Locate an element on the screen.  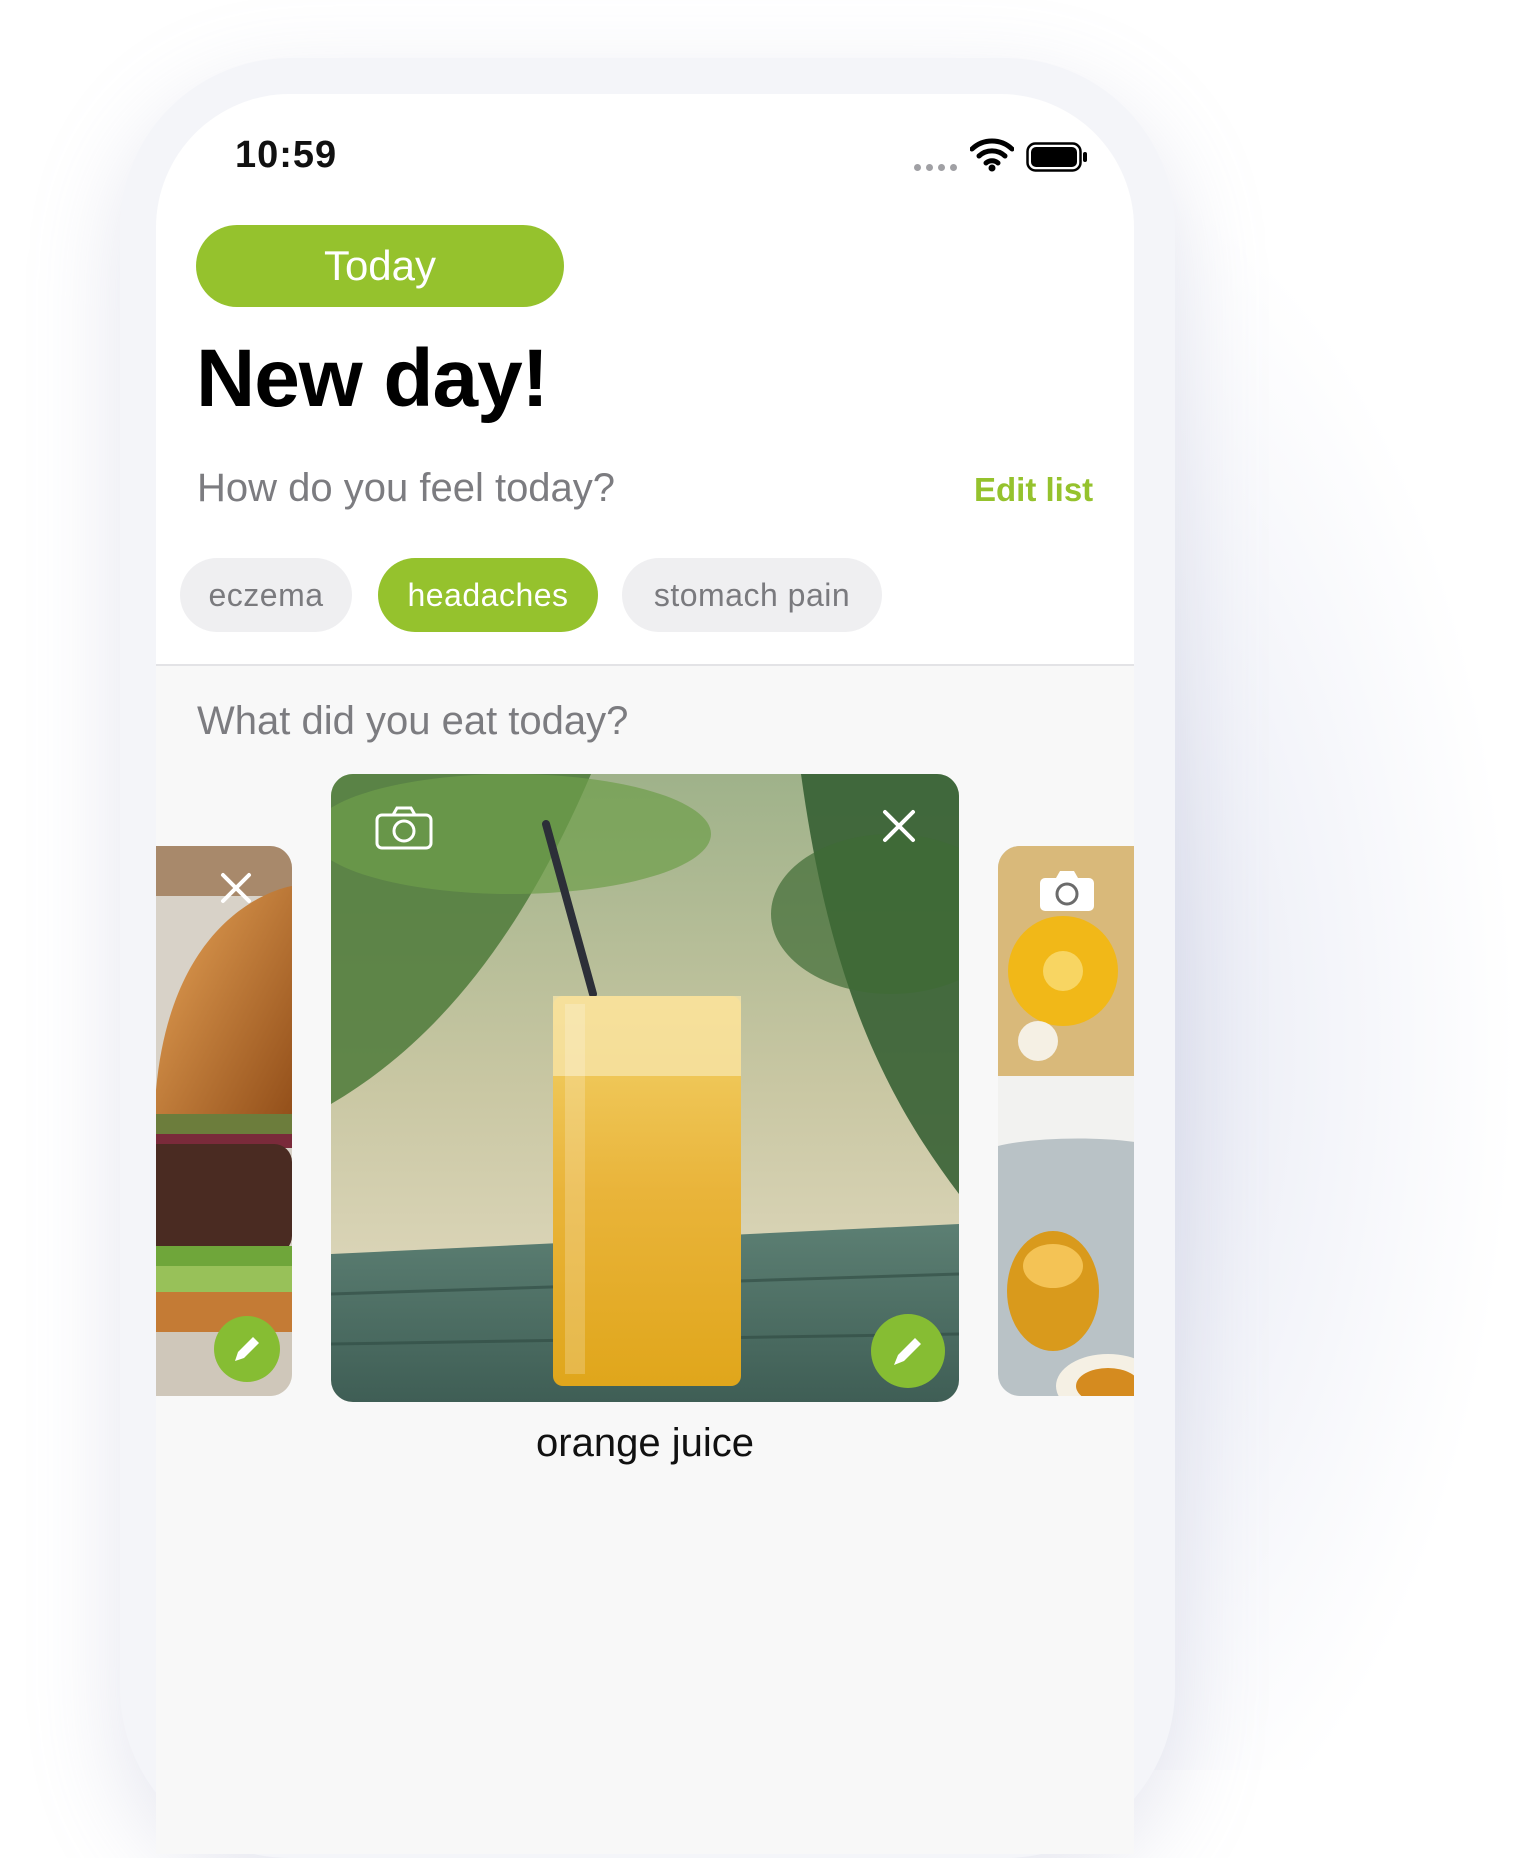
orange-juice-photo is located at coordinates (645, 1088).